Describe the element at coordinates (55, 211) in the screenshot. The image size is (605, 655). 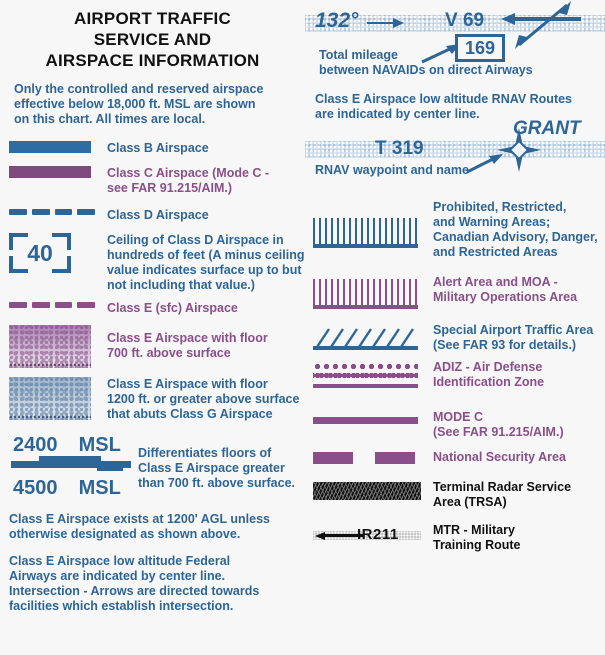
I see `class-d-swatch` at that location.